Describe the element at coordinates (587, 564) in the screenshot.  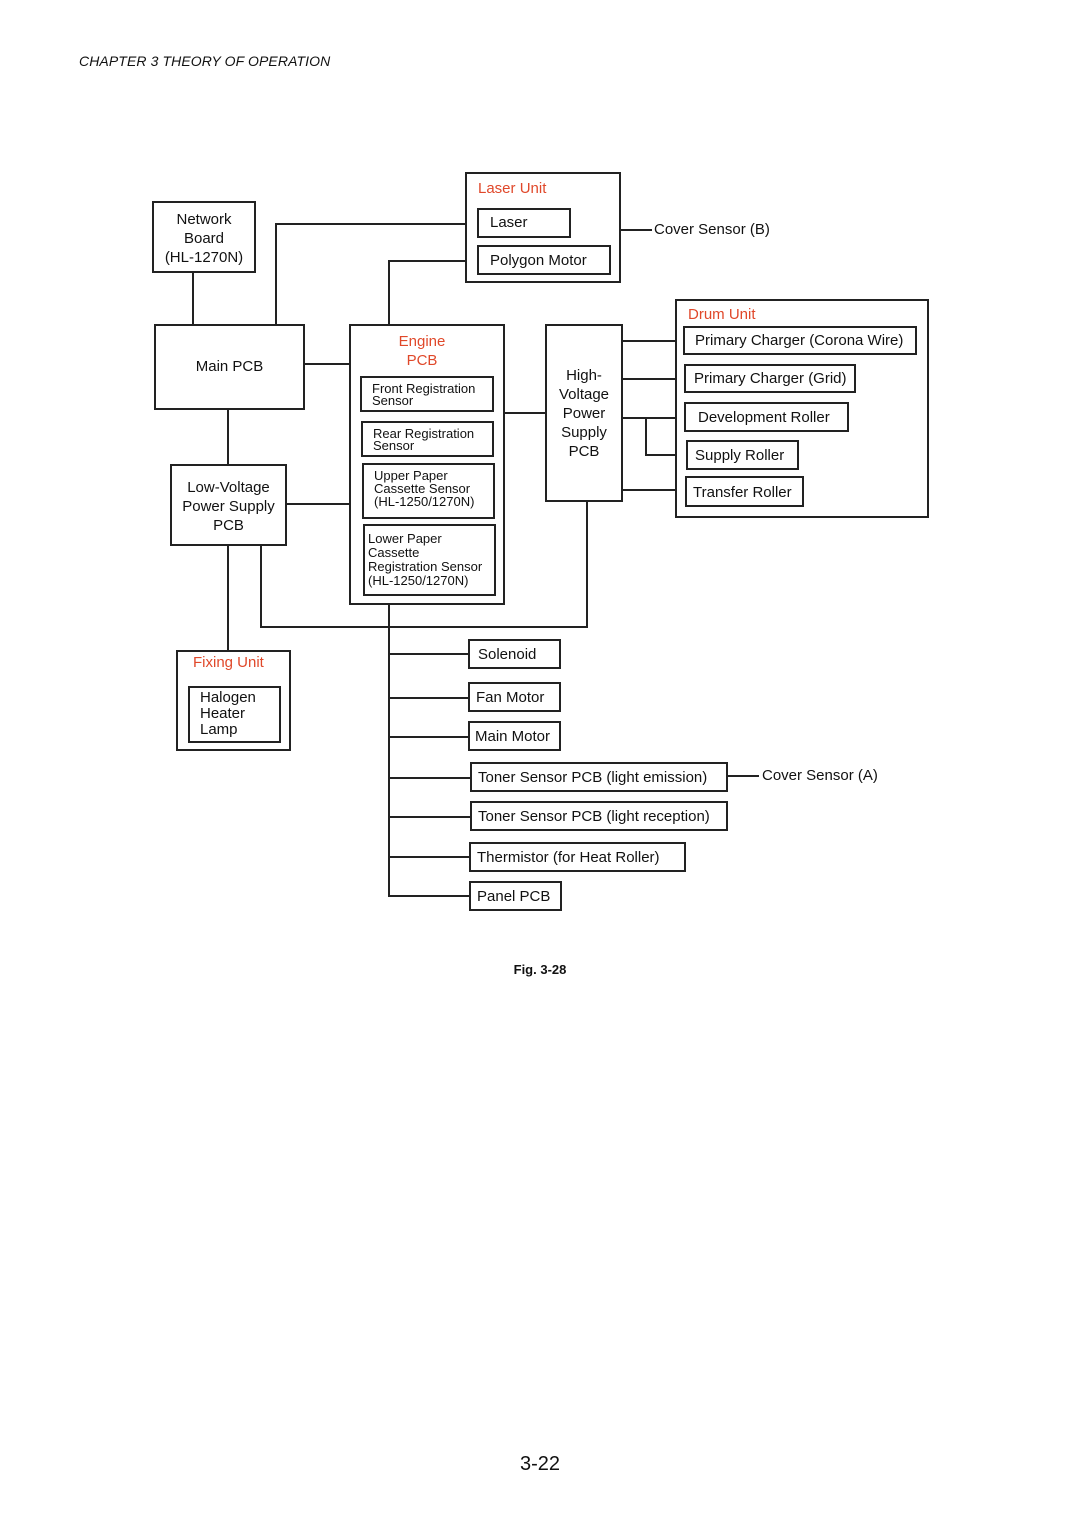
I see `line-lvps-hvps-v2` at that location.